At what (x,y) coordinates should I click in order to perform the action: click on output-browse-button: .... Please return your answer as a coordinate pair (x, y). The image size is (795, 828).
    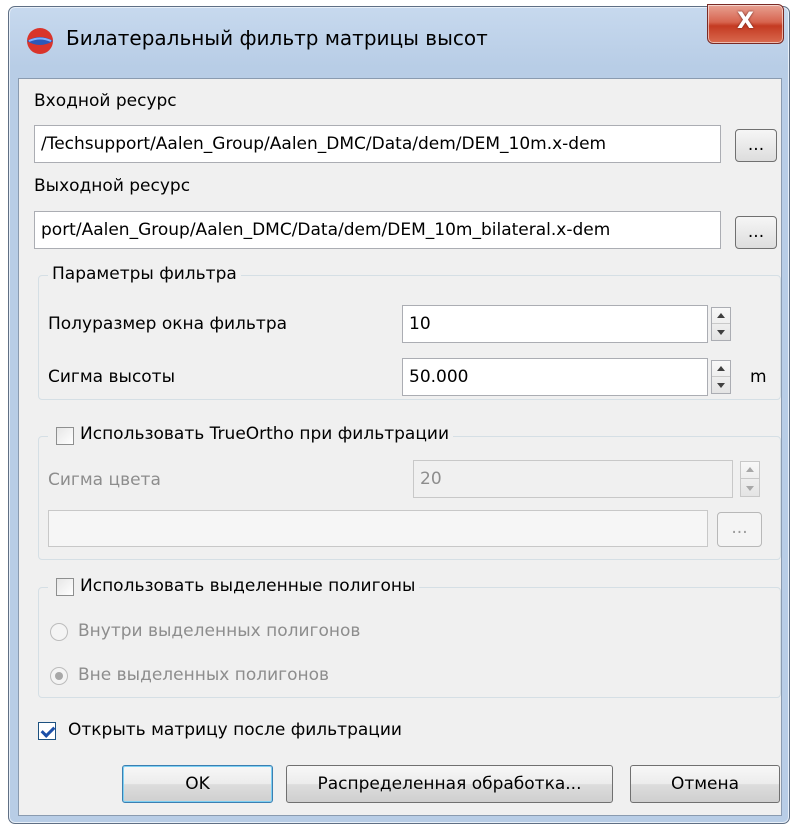
    Looking at the image, I should click on (756, 232).